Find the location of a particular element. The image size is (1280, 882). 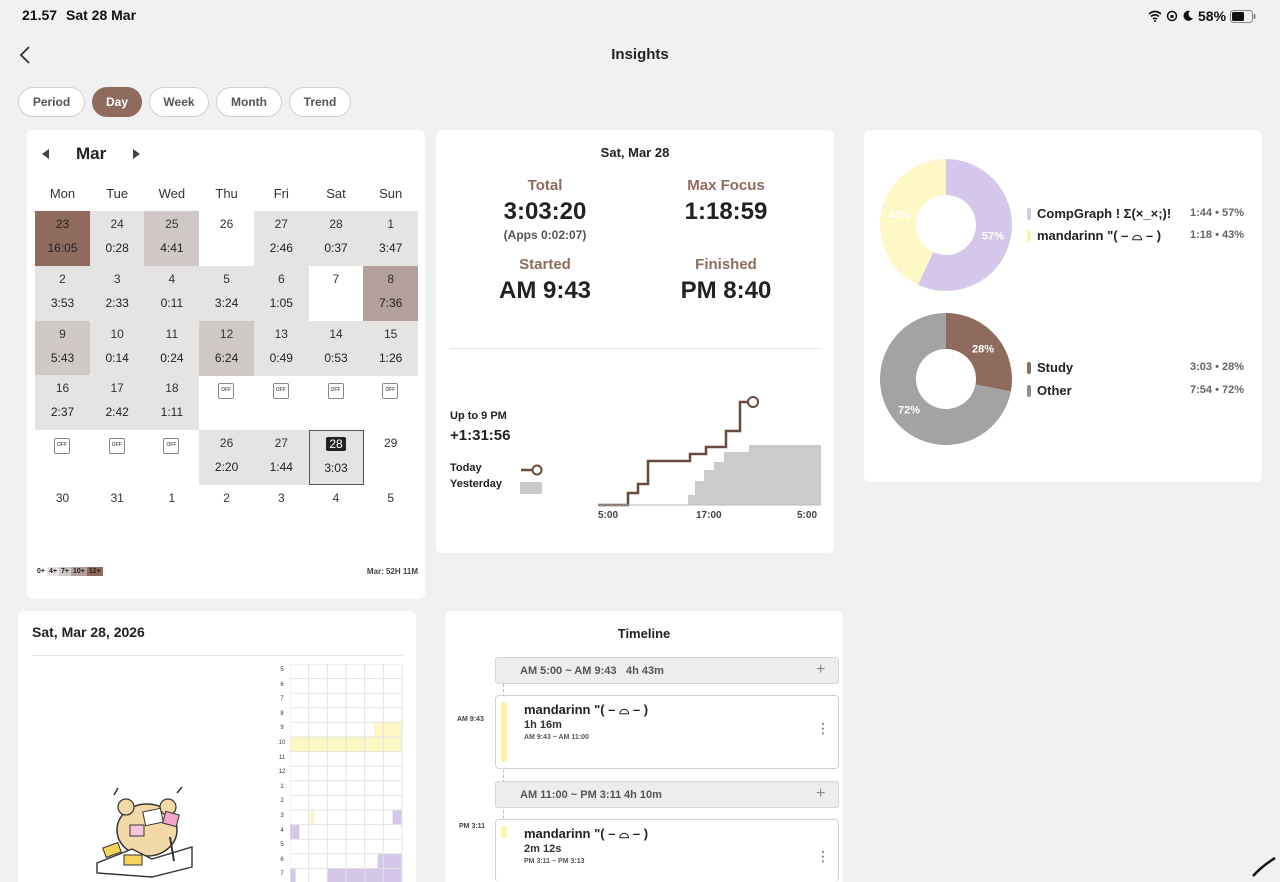

calendar-day: 15 1:26 is located at coordinates (391, 348).